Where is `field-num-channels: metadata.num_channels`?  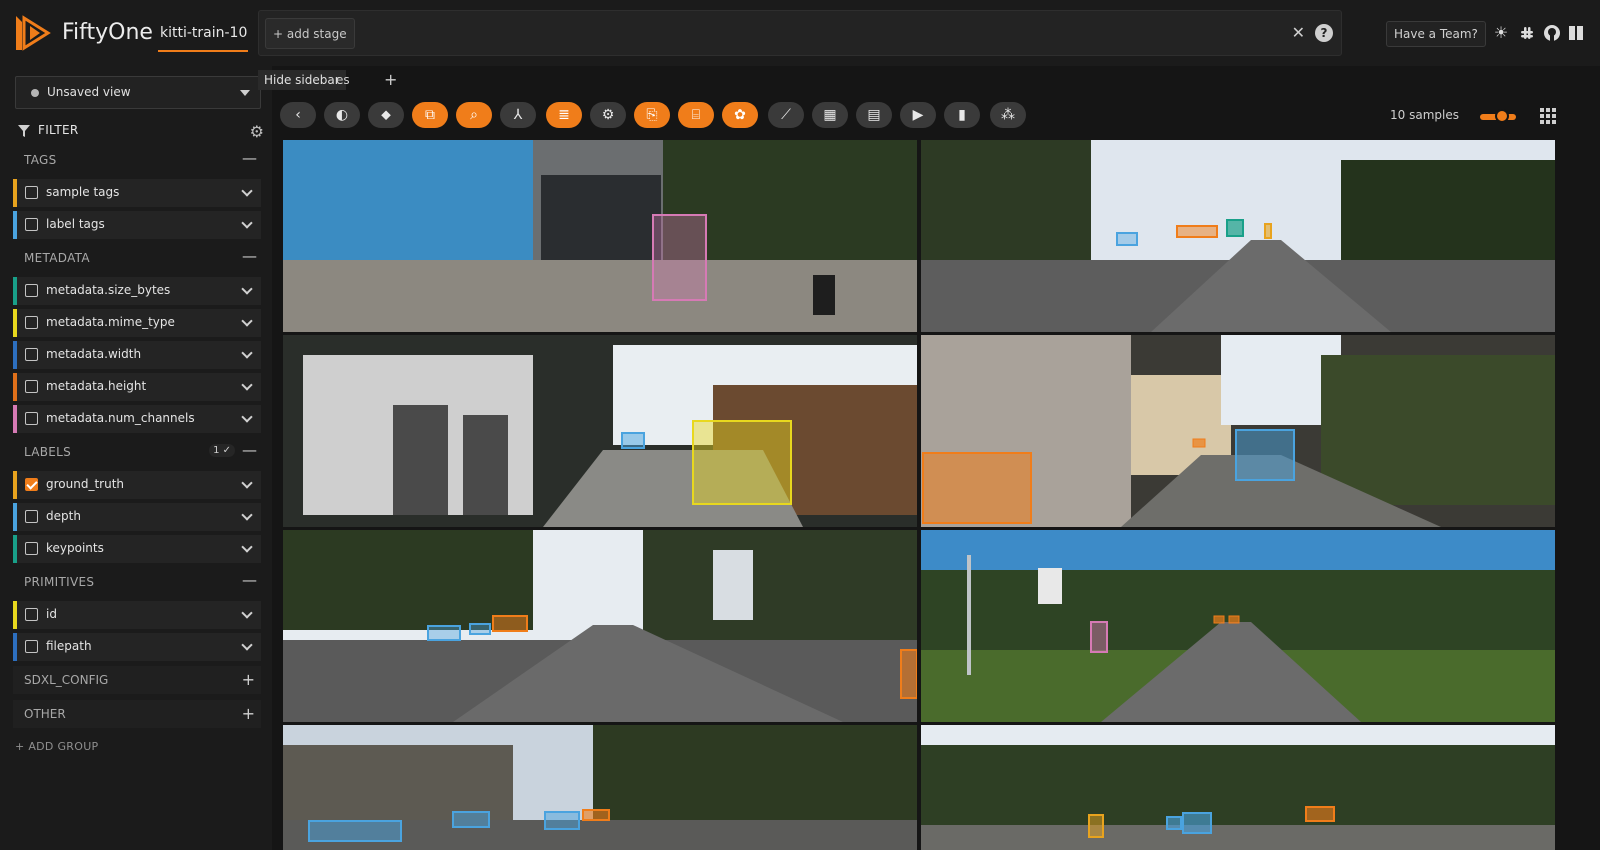
field-num-channels: metadata.num_channels is located at coordinates (137, 419).